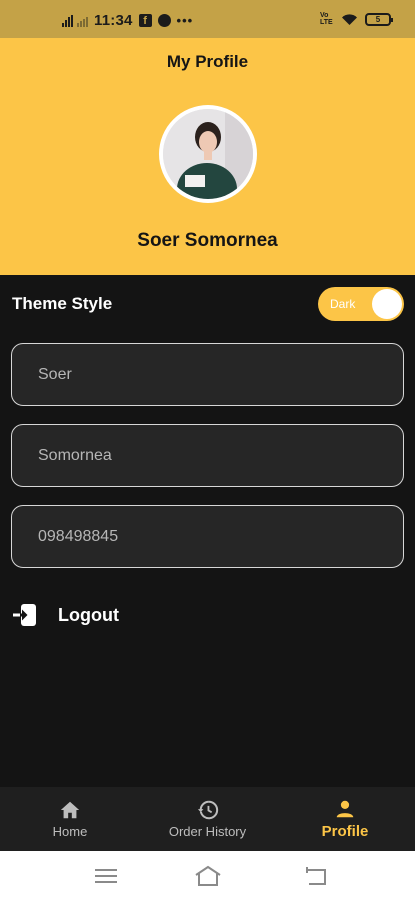 This screenshot has width=415, height=900. Describe the element at coordinates (361, 304) in the screenshot. I see `theme-toggle: Dark` at that location.